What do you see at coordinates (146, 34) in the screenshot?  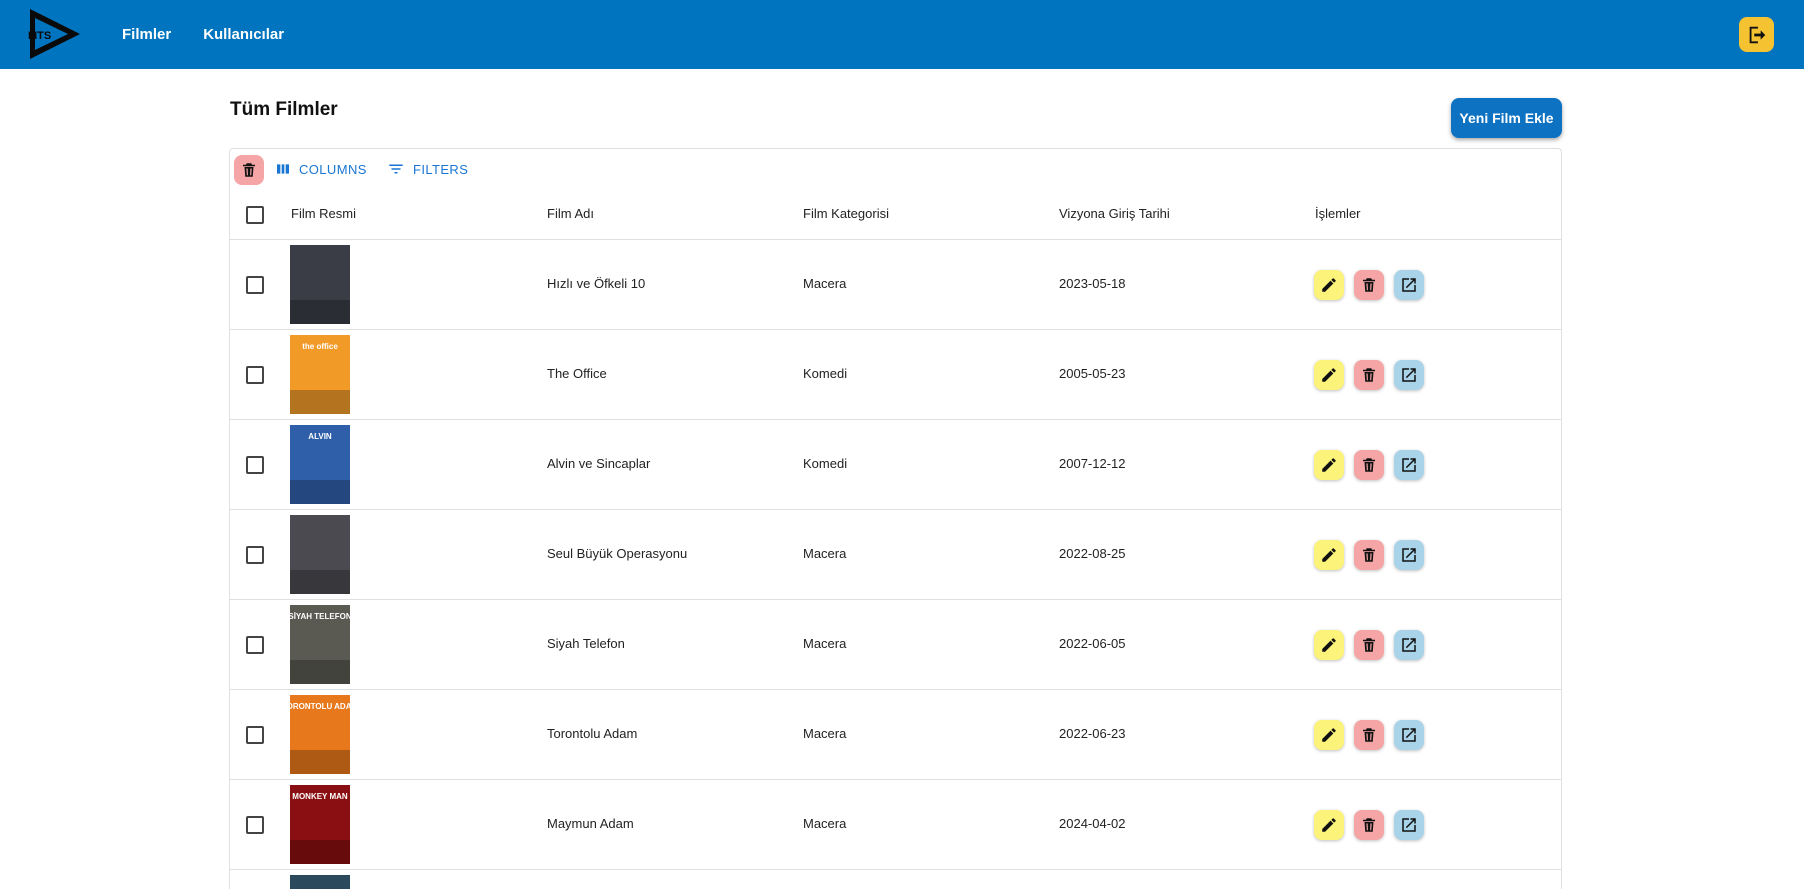 I see `nav-filmler: Filmler` at bounding box center [146, 34].